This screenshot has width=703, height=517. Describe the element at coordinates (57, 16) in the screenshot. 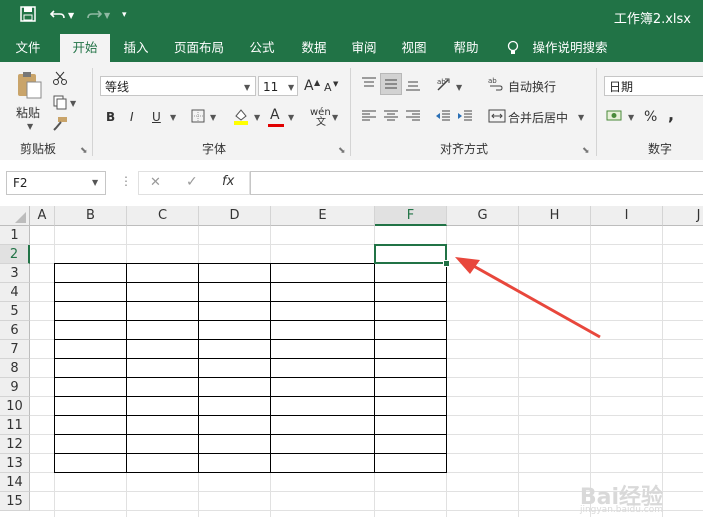

I see `undo-icon` at that location.